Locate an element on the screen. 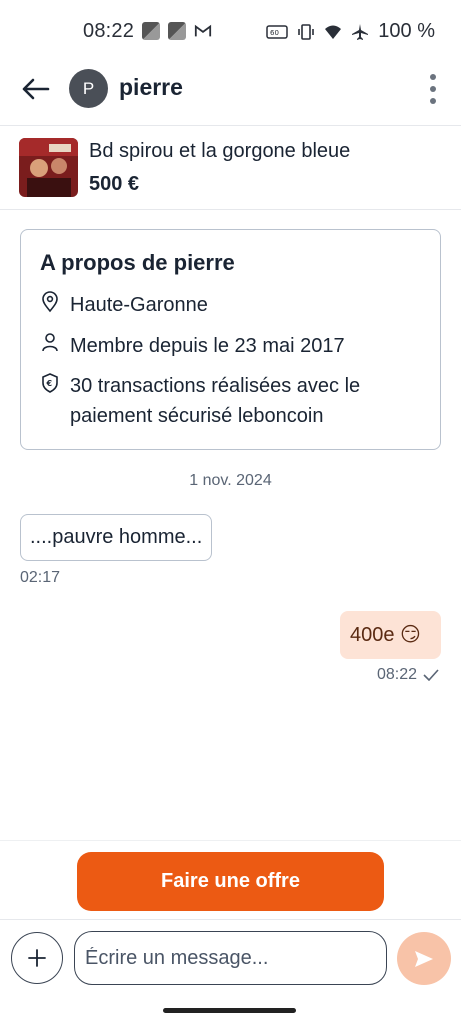 Image resolution: width=461 pixels, height=1024 pixels. send-icon is located at coordinates (424, 958).